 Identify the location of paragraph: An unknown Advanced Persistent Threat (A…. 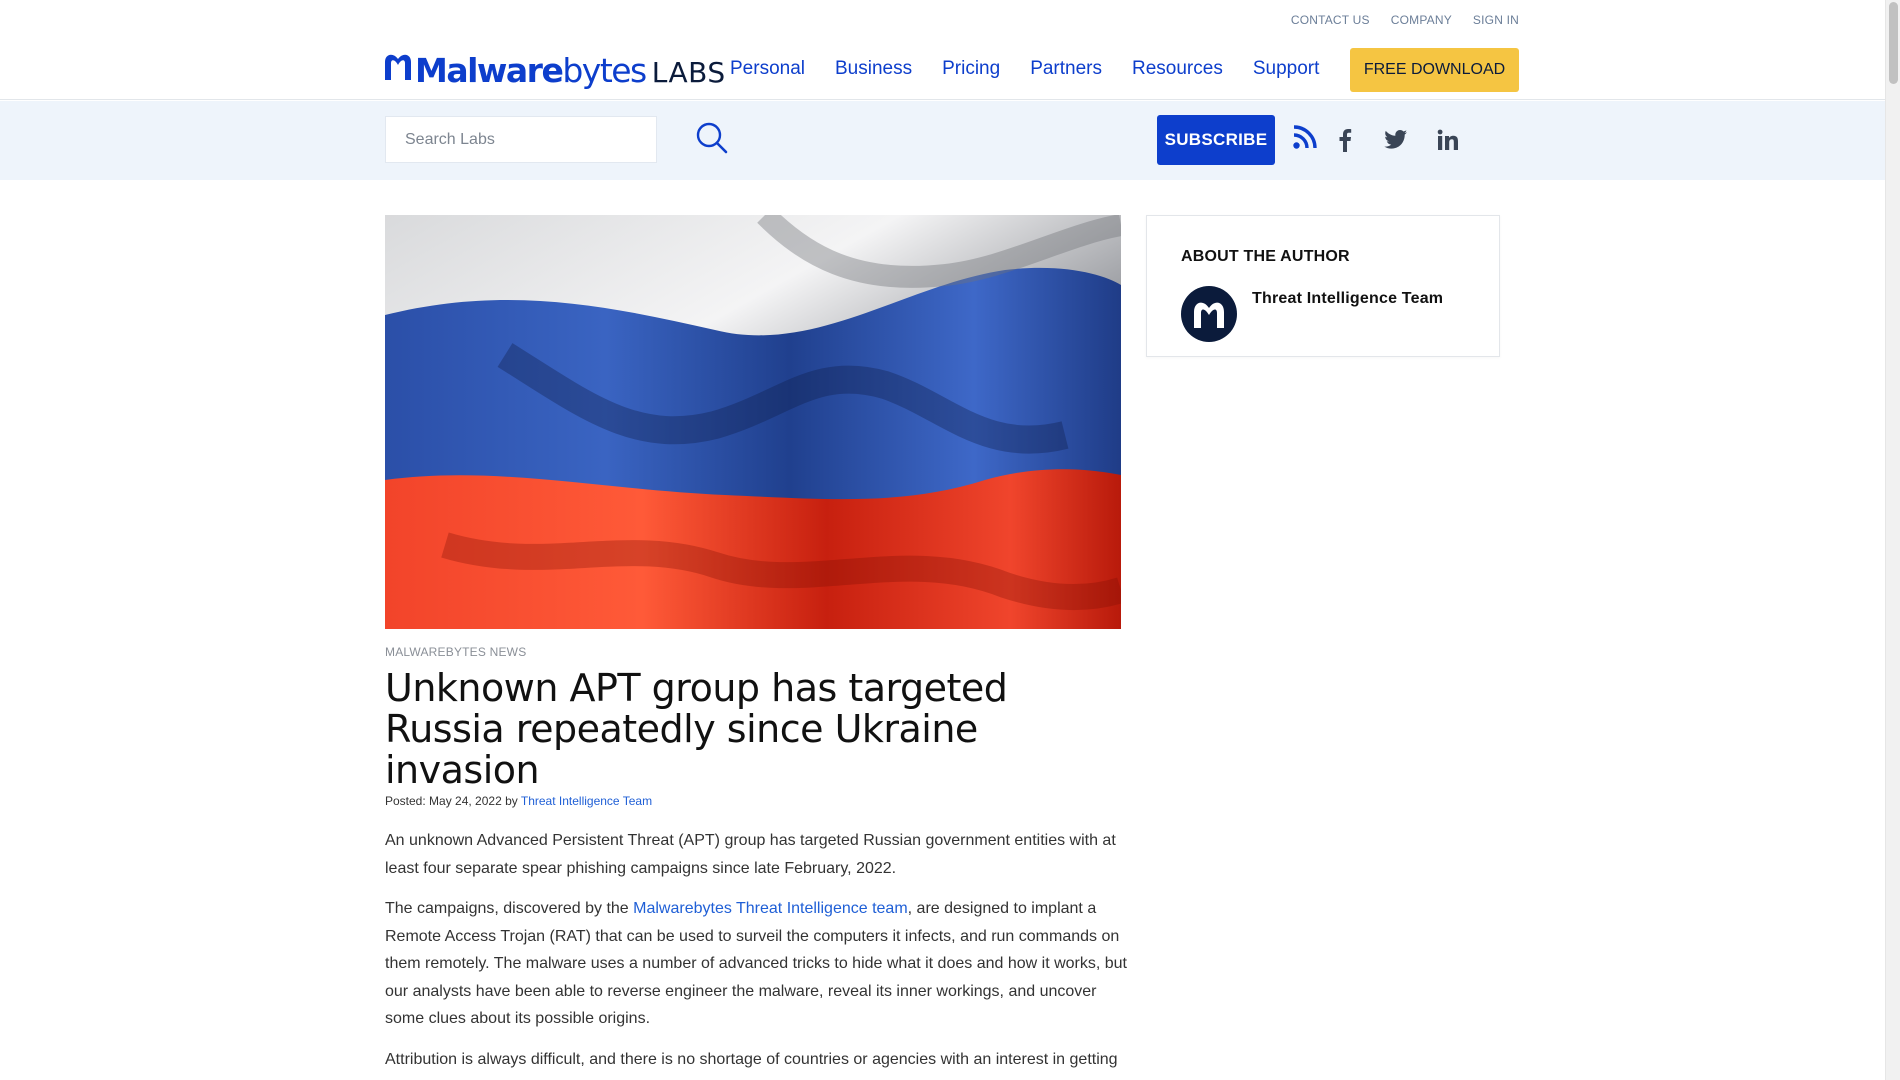
(750, 854).